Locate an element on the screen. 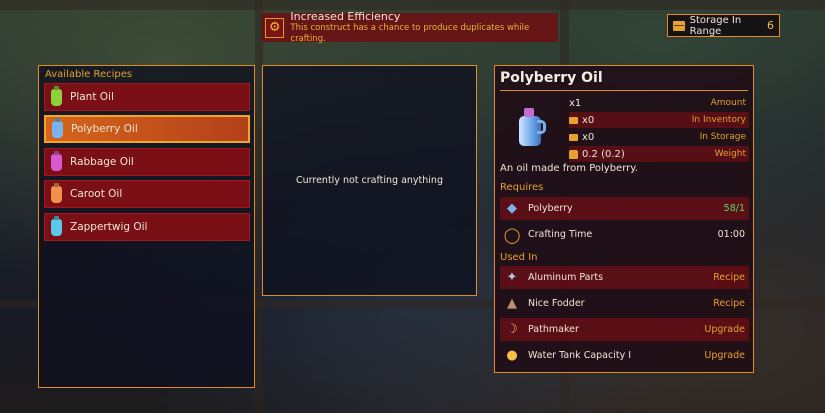 This screenshot has width=825, height=413. crafting-status: Currently not crafting anything is located at coordinates (369, 180).